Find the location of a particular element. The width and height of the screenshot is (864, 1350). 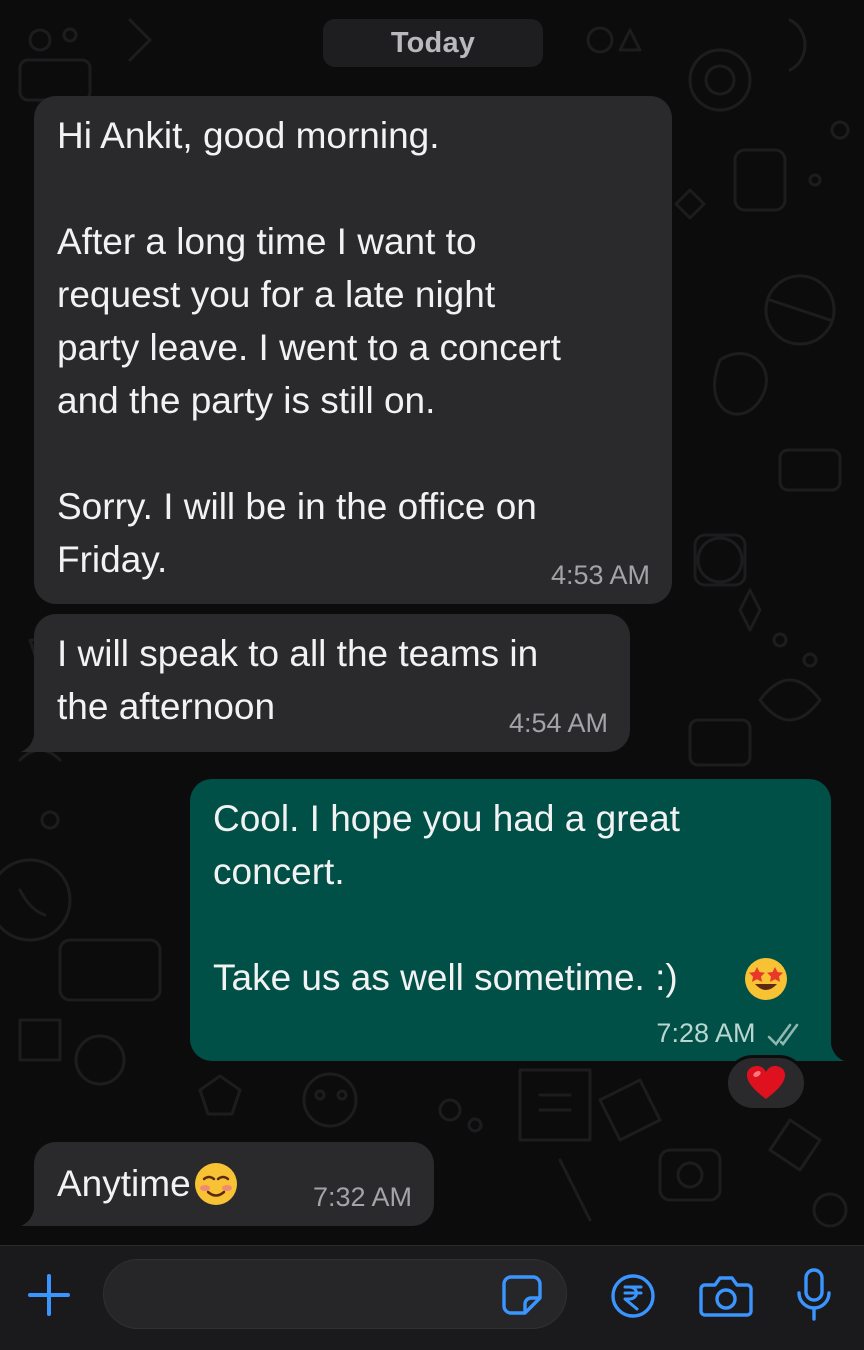

message-bubble-incoming: Anytime 7:32 AM is located at coordinates (227, 1184).